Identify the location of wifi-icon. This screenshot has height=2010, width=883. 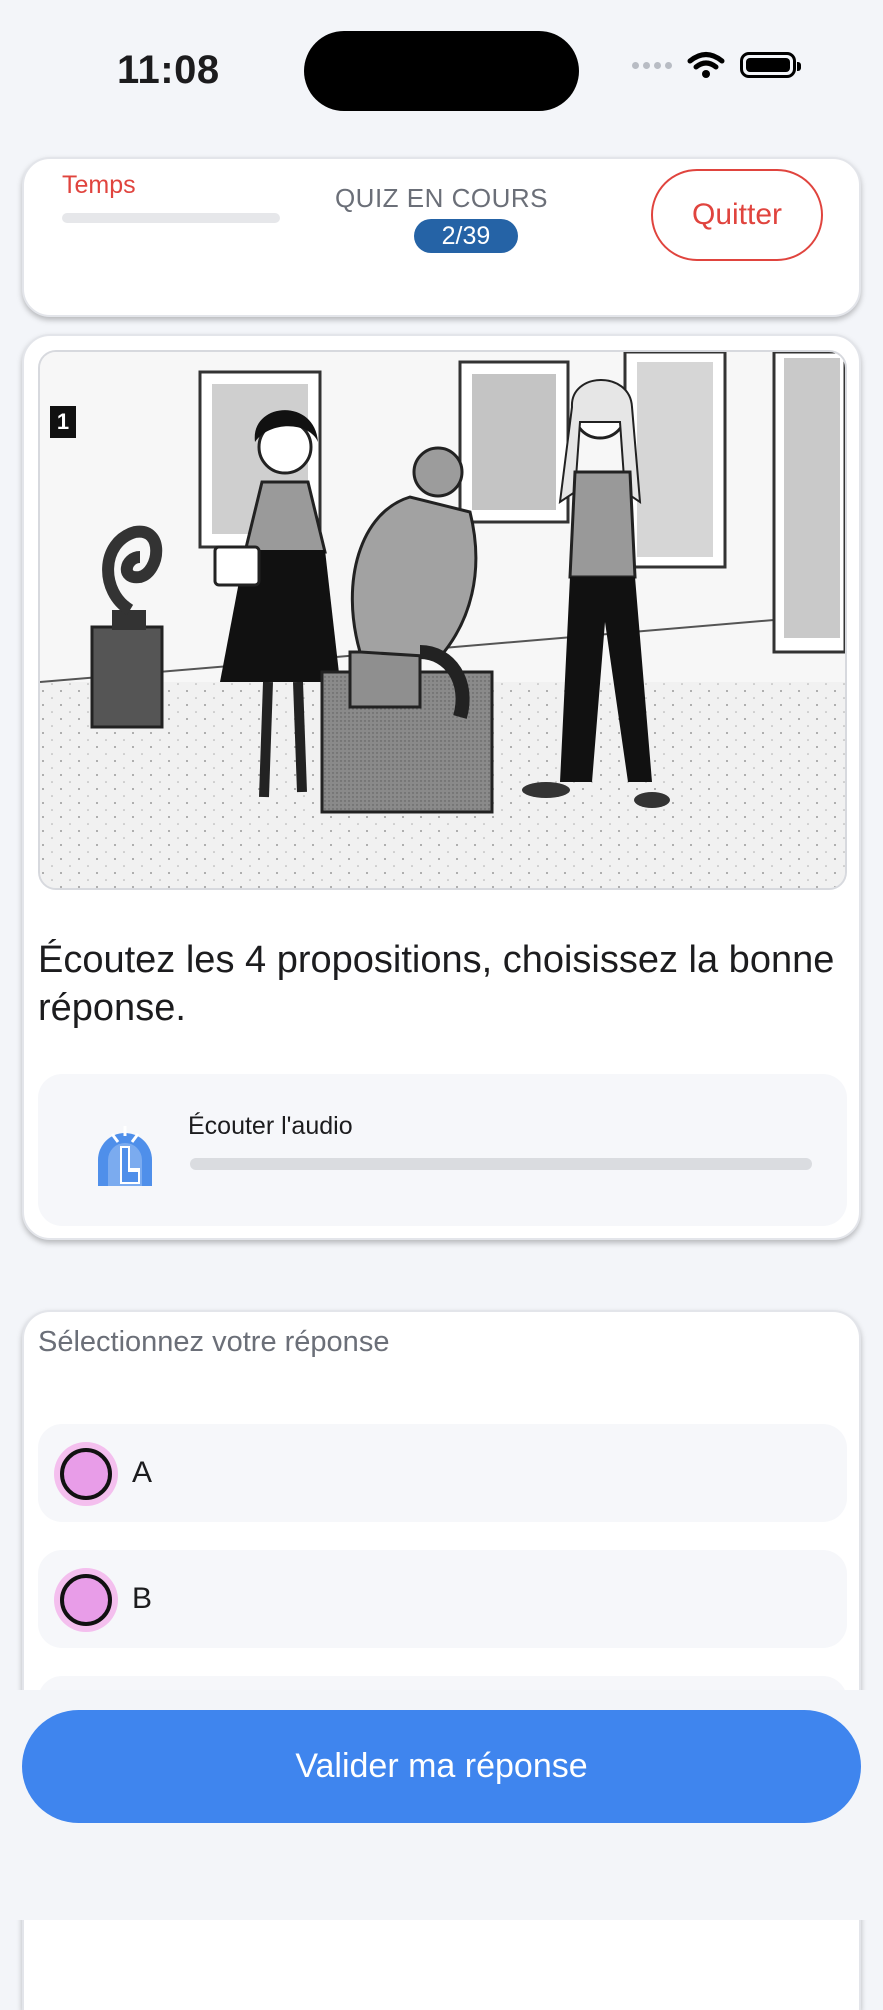
(706, 65).